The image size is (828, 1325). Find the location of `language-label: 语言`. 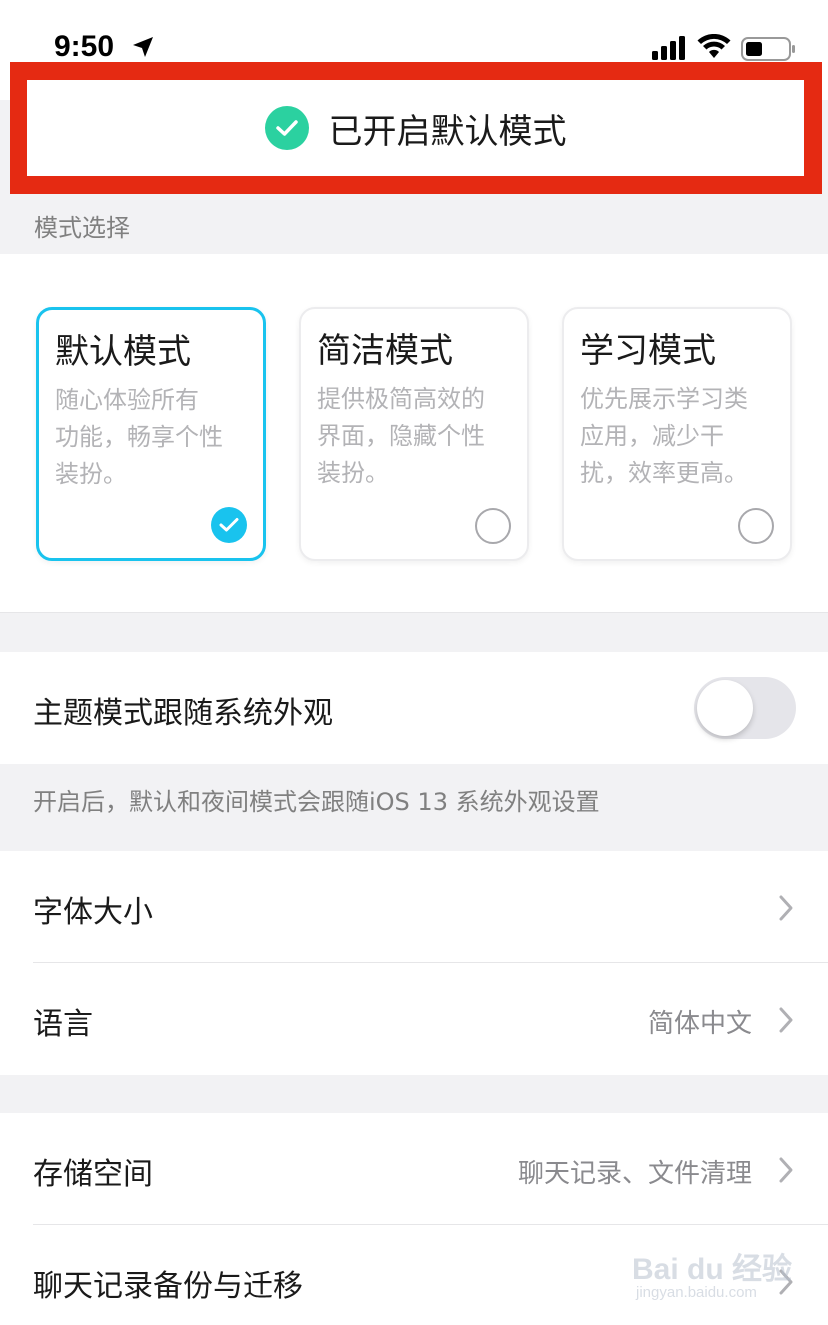

language-label: 语言 is located at coordinates (63, 1024).